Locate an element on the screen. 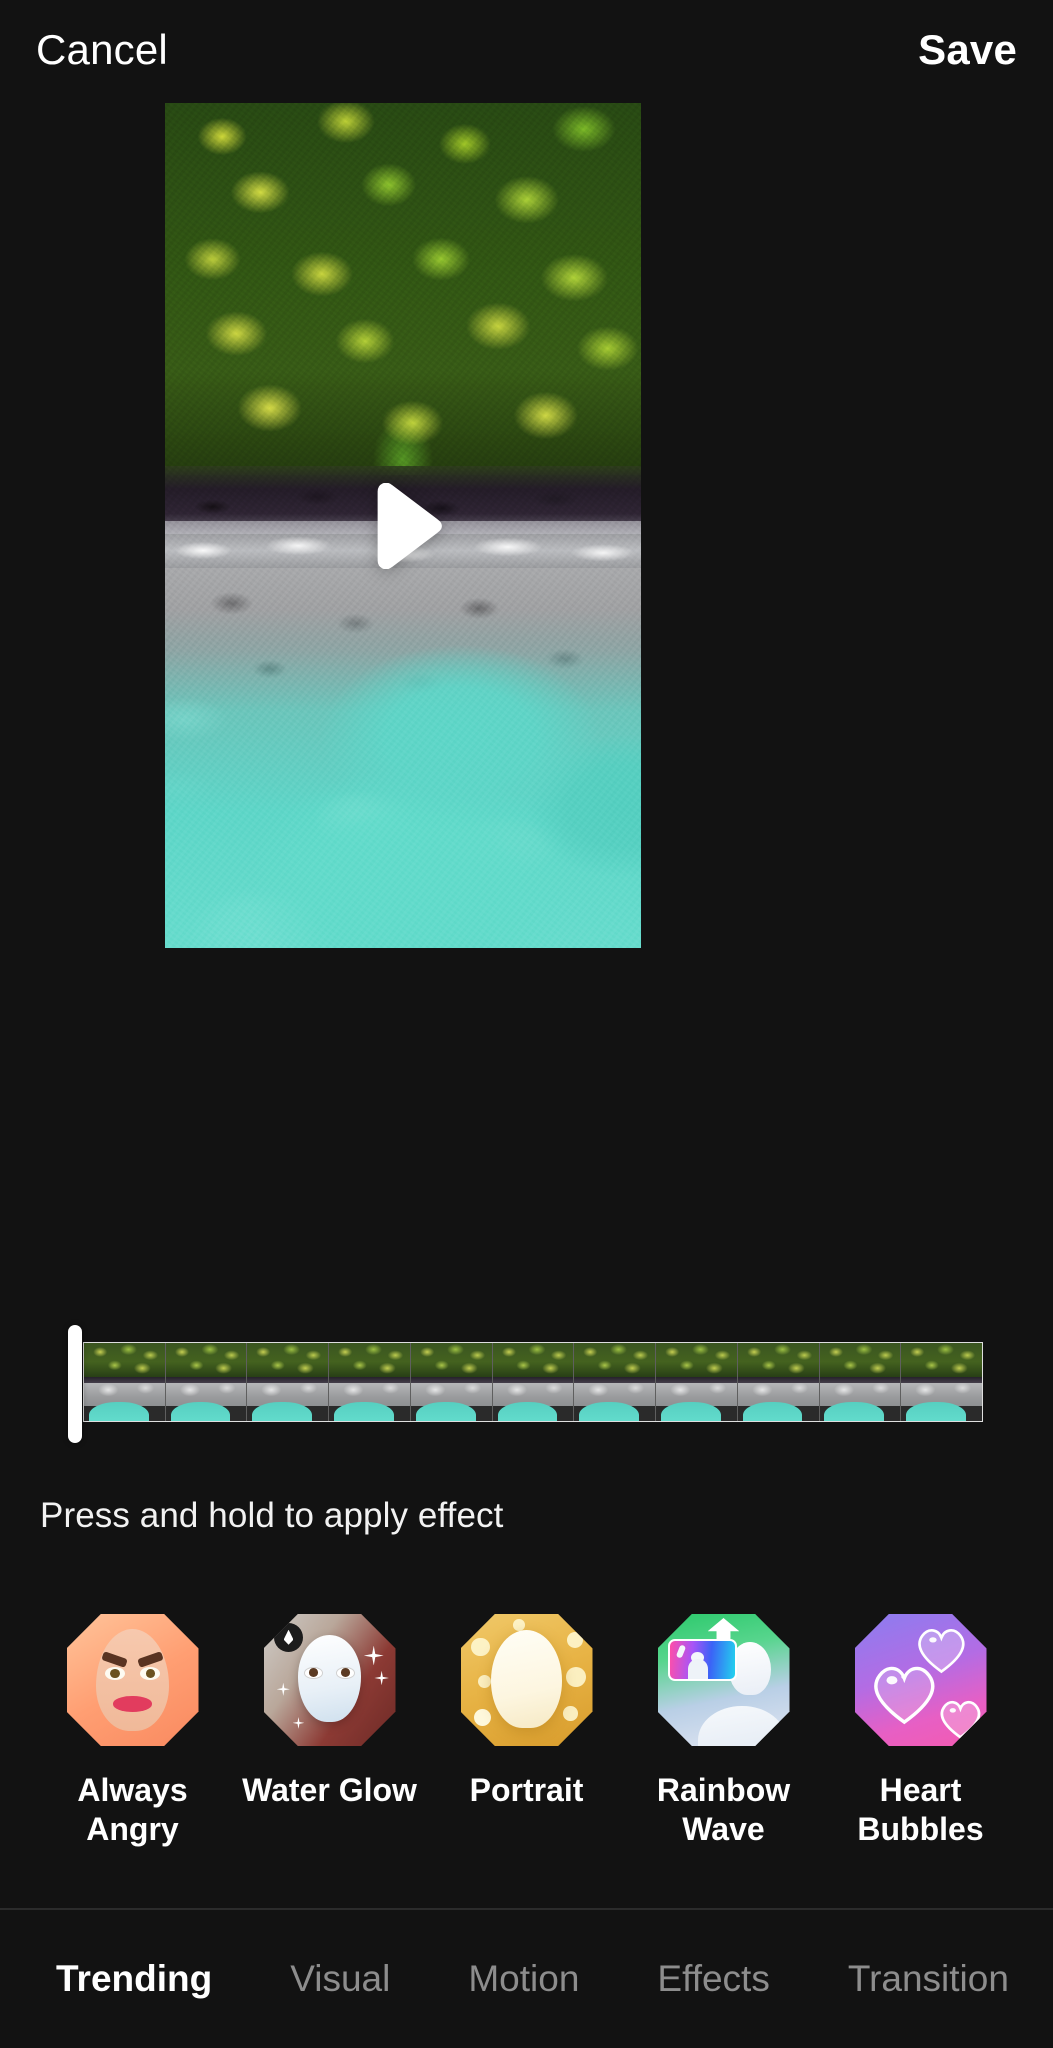 The width and height of the screenshot is (1053, 2048). play-icon is located at coordinates (403, 525).